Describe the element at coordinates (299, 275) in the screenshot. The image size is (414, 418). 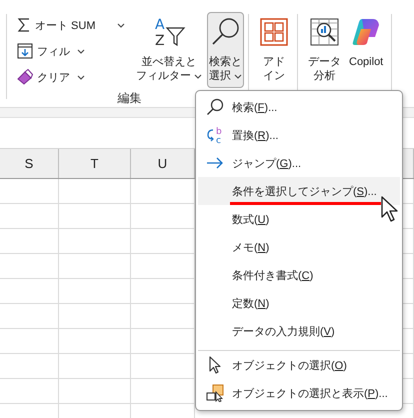
I see `menu-item: 条件付き書式(C)` at that location.